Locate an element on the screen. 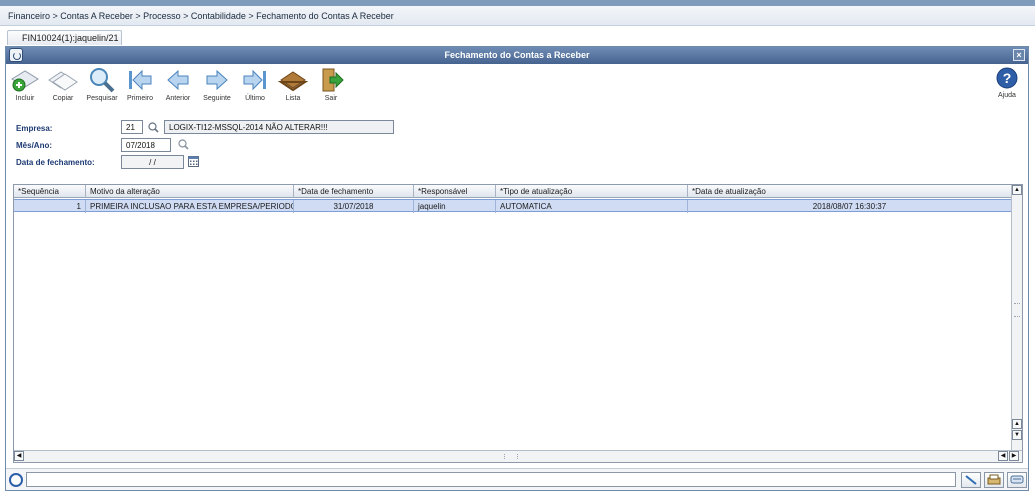 This screenshot has width=1035, height=493. last-button: Último is located at coordinates (255, 88).